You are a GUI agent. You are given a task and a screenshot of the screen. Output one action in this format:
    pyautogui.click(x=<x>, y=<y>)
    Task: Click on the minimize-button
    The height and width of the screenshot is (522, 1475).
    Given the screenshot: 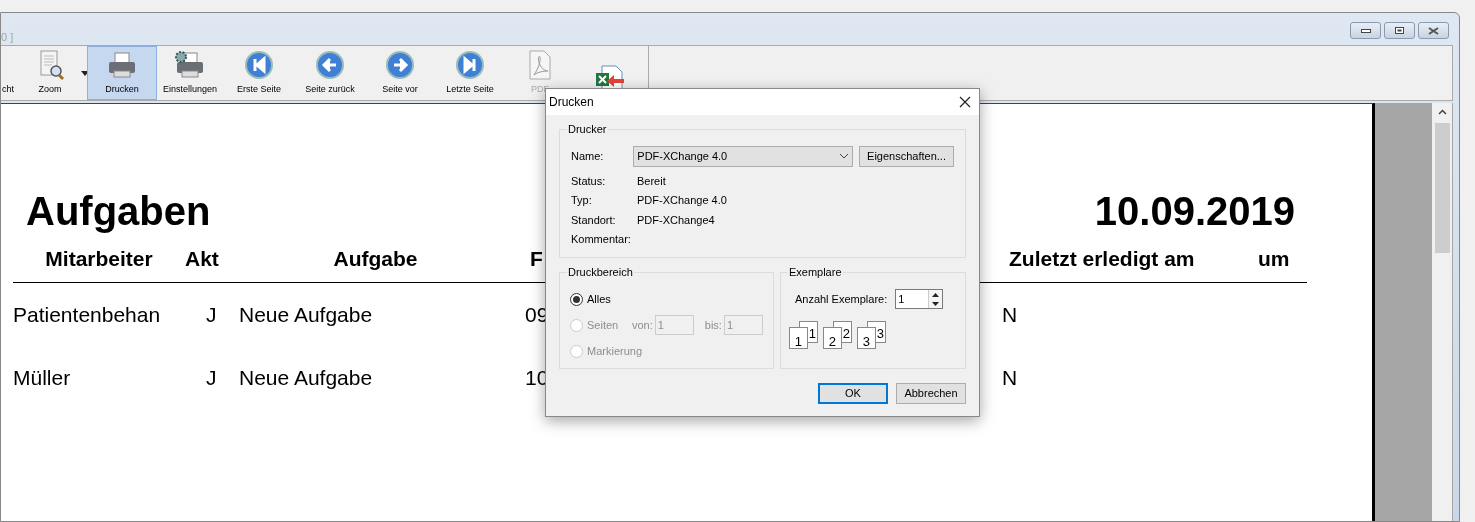 What is the action you would take?
    pyautogui.click(x=1365, y=30)
    